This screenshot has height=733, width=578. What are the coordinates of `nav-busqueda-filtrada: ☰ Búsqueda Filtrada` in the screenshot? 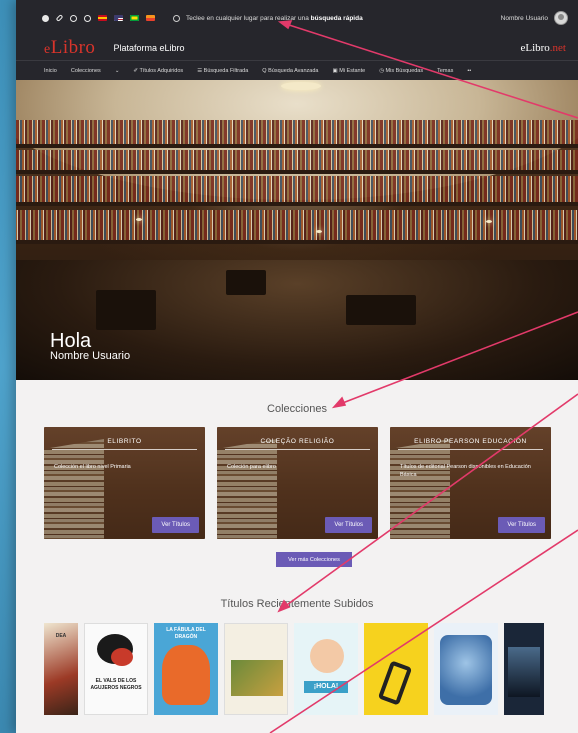 It's located at (222, 71).